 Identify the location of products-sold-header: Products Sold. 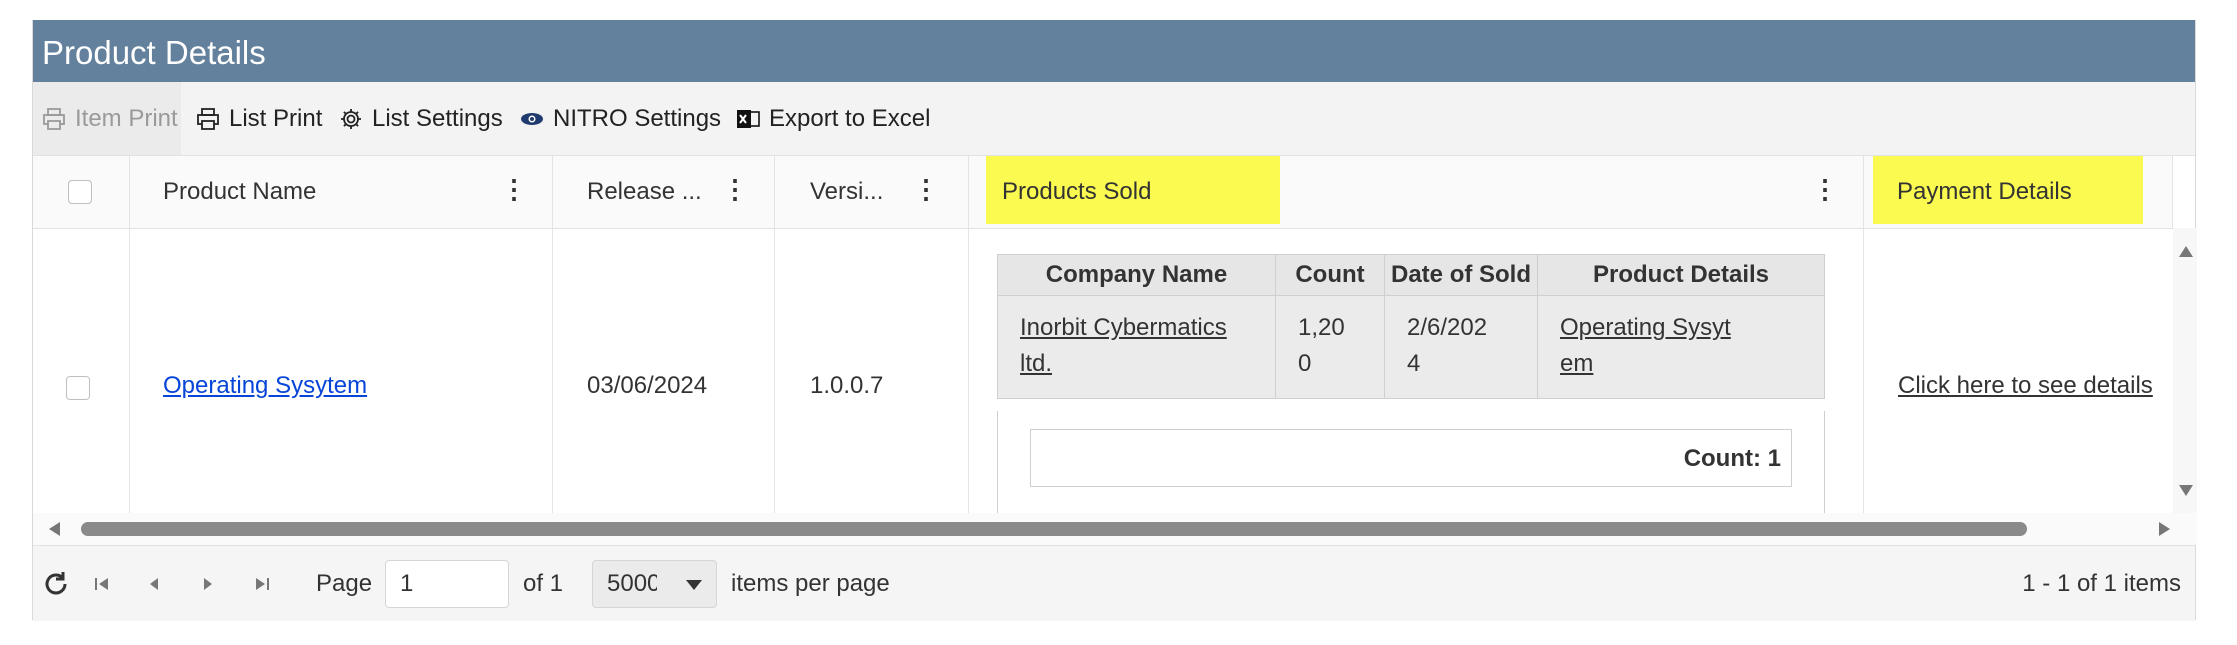
(1077, 191).